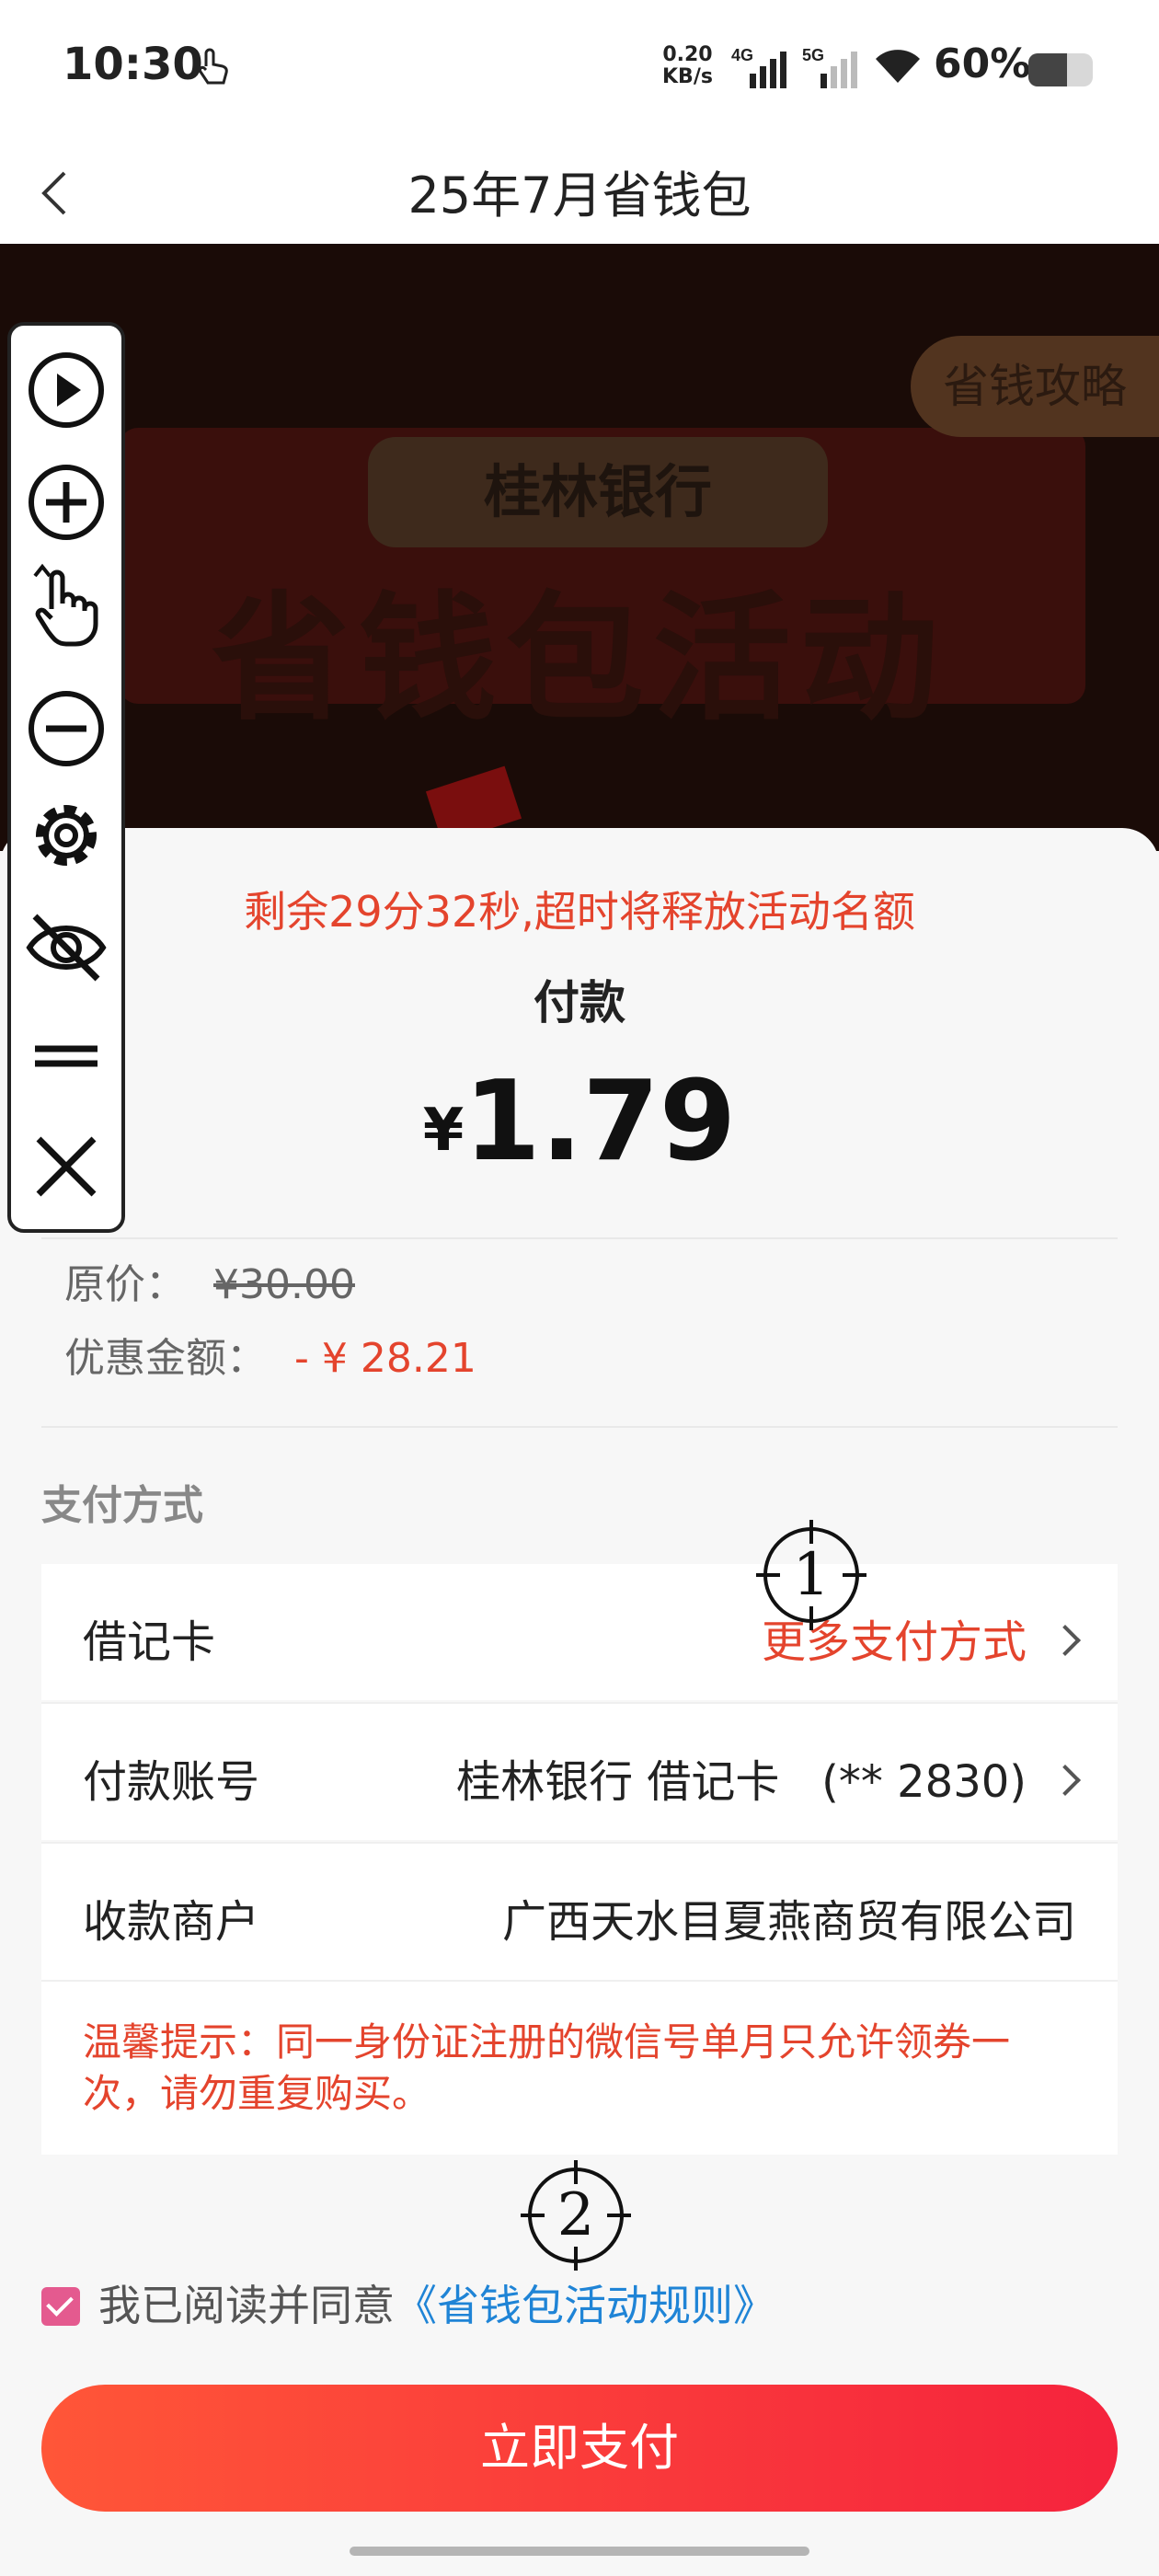 This screenshot has height=2576, width=1159. What do you see at coordinates (763, 70) in the screenshot?
I see `signal-4g-icon: 4G` at bounding box center [763, 70].